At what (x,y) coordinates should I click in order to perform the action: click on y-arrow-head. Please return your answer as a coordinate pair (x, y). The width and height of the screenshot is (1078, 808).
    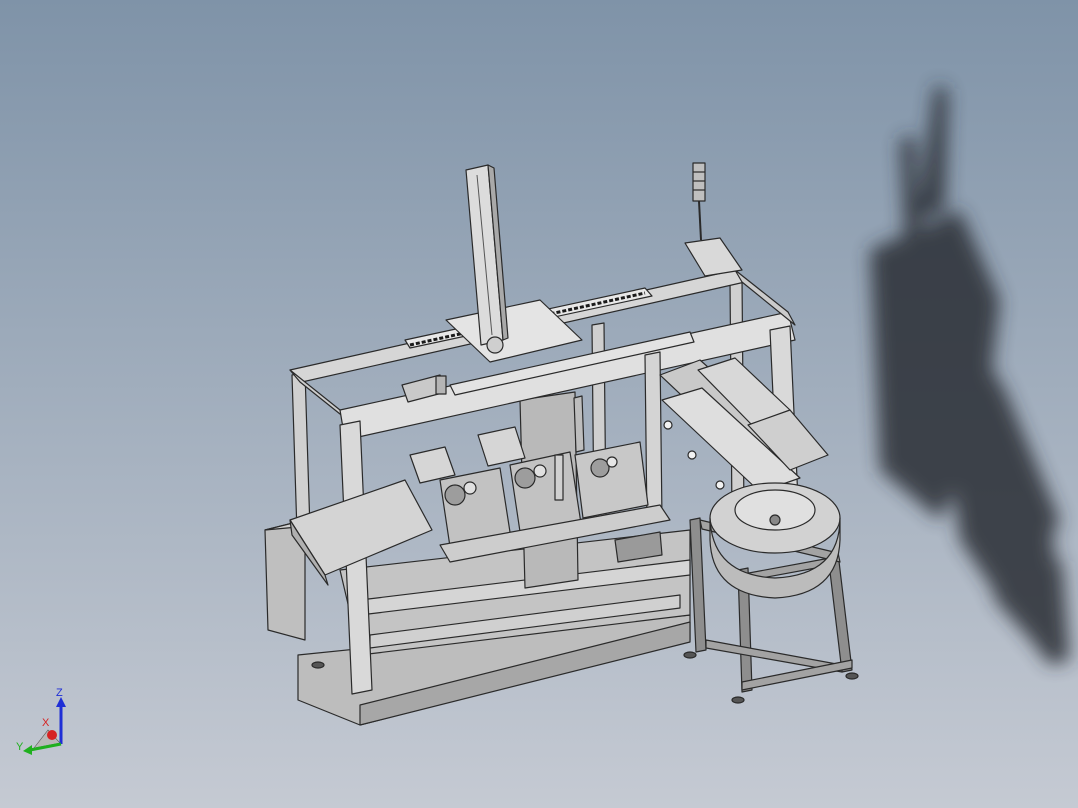
    Looking at the image, I should click on (27, 750).